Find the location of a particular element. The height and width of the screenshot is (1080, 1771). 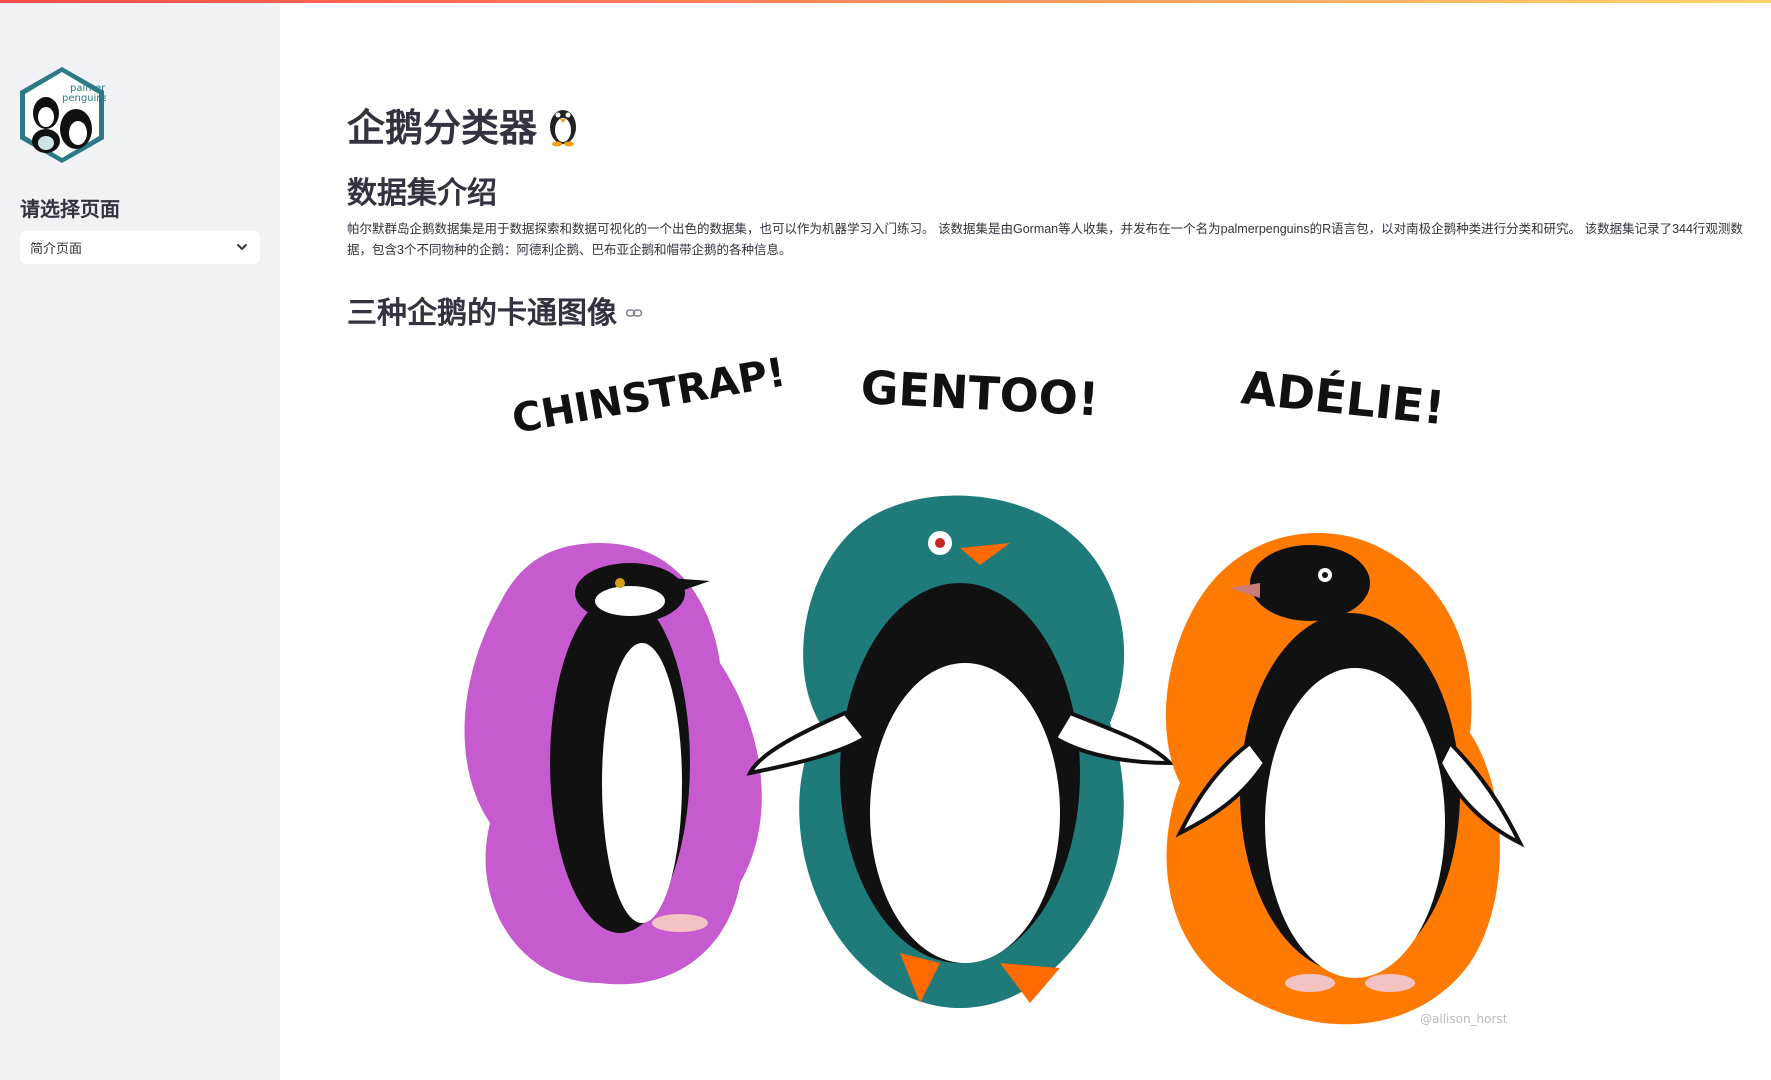

chevron-down-icon is located at coordinates (242, 247).